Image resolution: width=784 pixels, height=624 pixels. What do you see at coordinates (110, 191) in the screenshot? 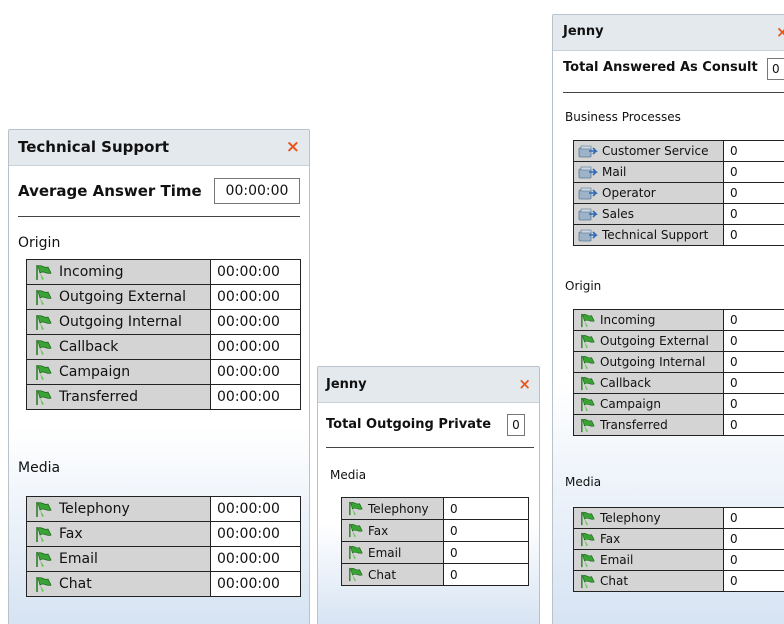
I see `stat-label: Average Answer Time` at bounding box center [110, 191].